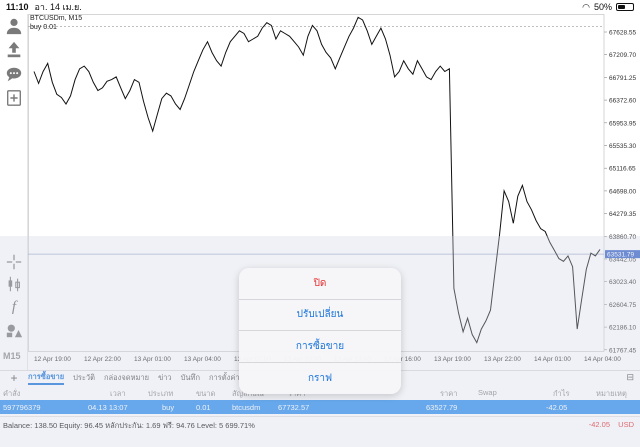  I want to click on status-right: ◠ 50%, so click(608, 7).